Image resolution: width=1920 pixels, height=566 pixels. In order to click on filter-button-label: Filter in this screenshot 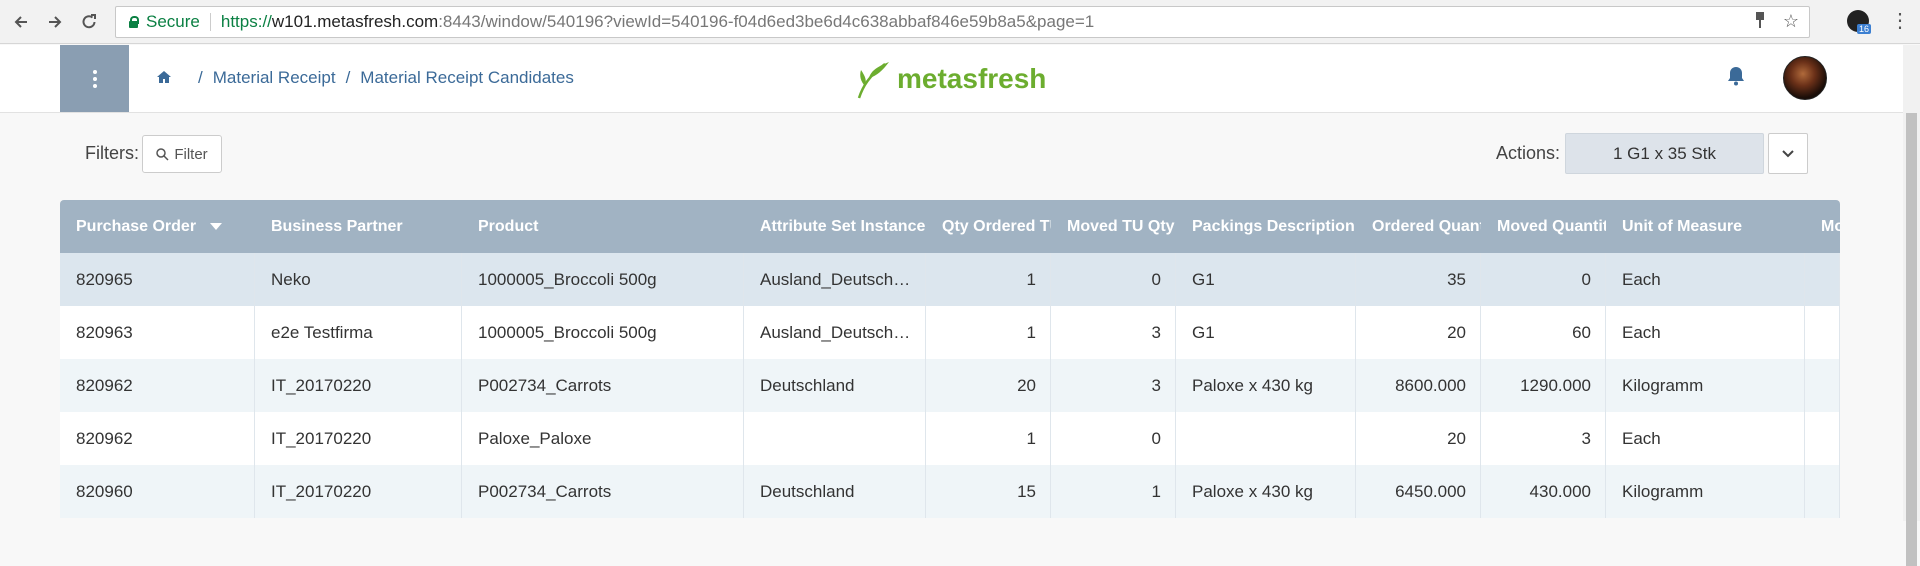, I will do `click(191, 154)`.